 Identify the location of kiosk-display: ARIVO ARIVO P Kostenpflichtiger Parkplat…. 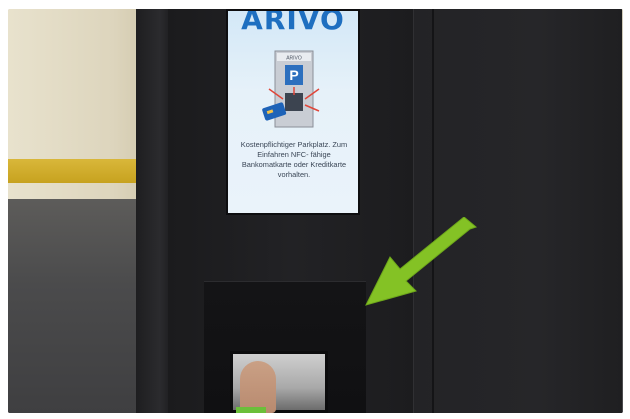
(293, 112).